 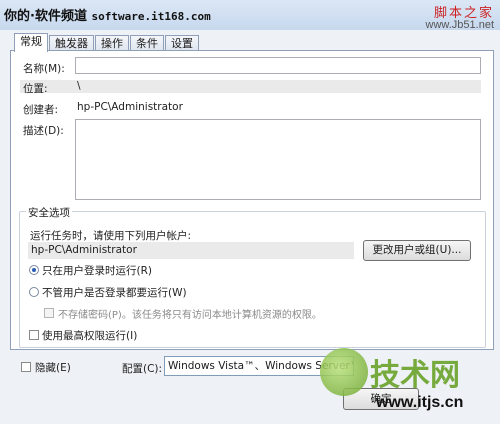 I want to click on name-input, so click(x=278, y=65).